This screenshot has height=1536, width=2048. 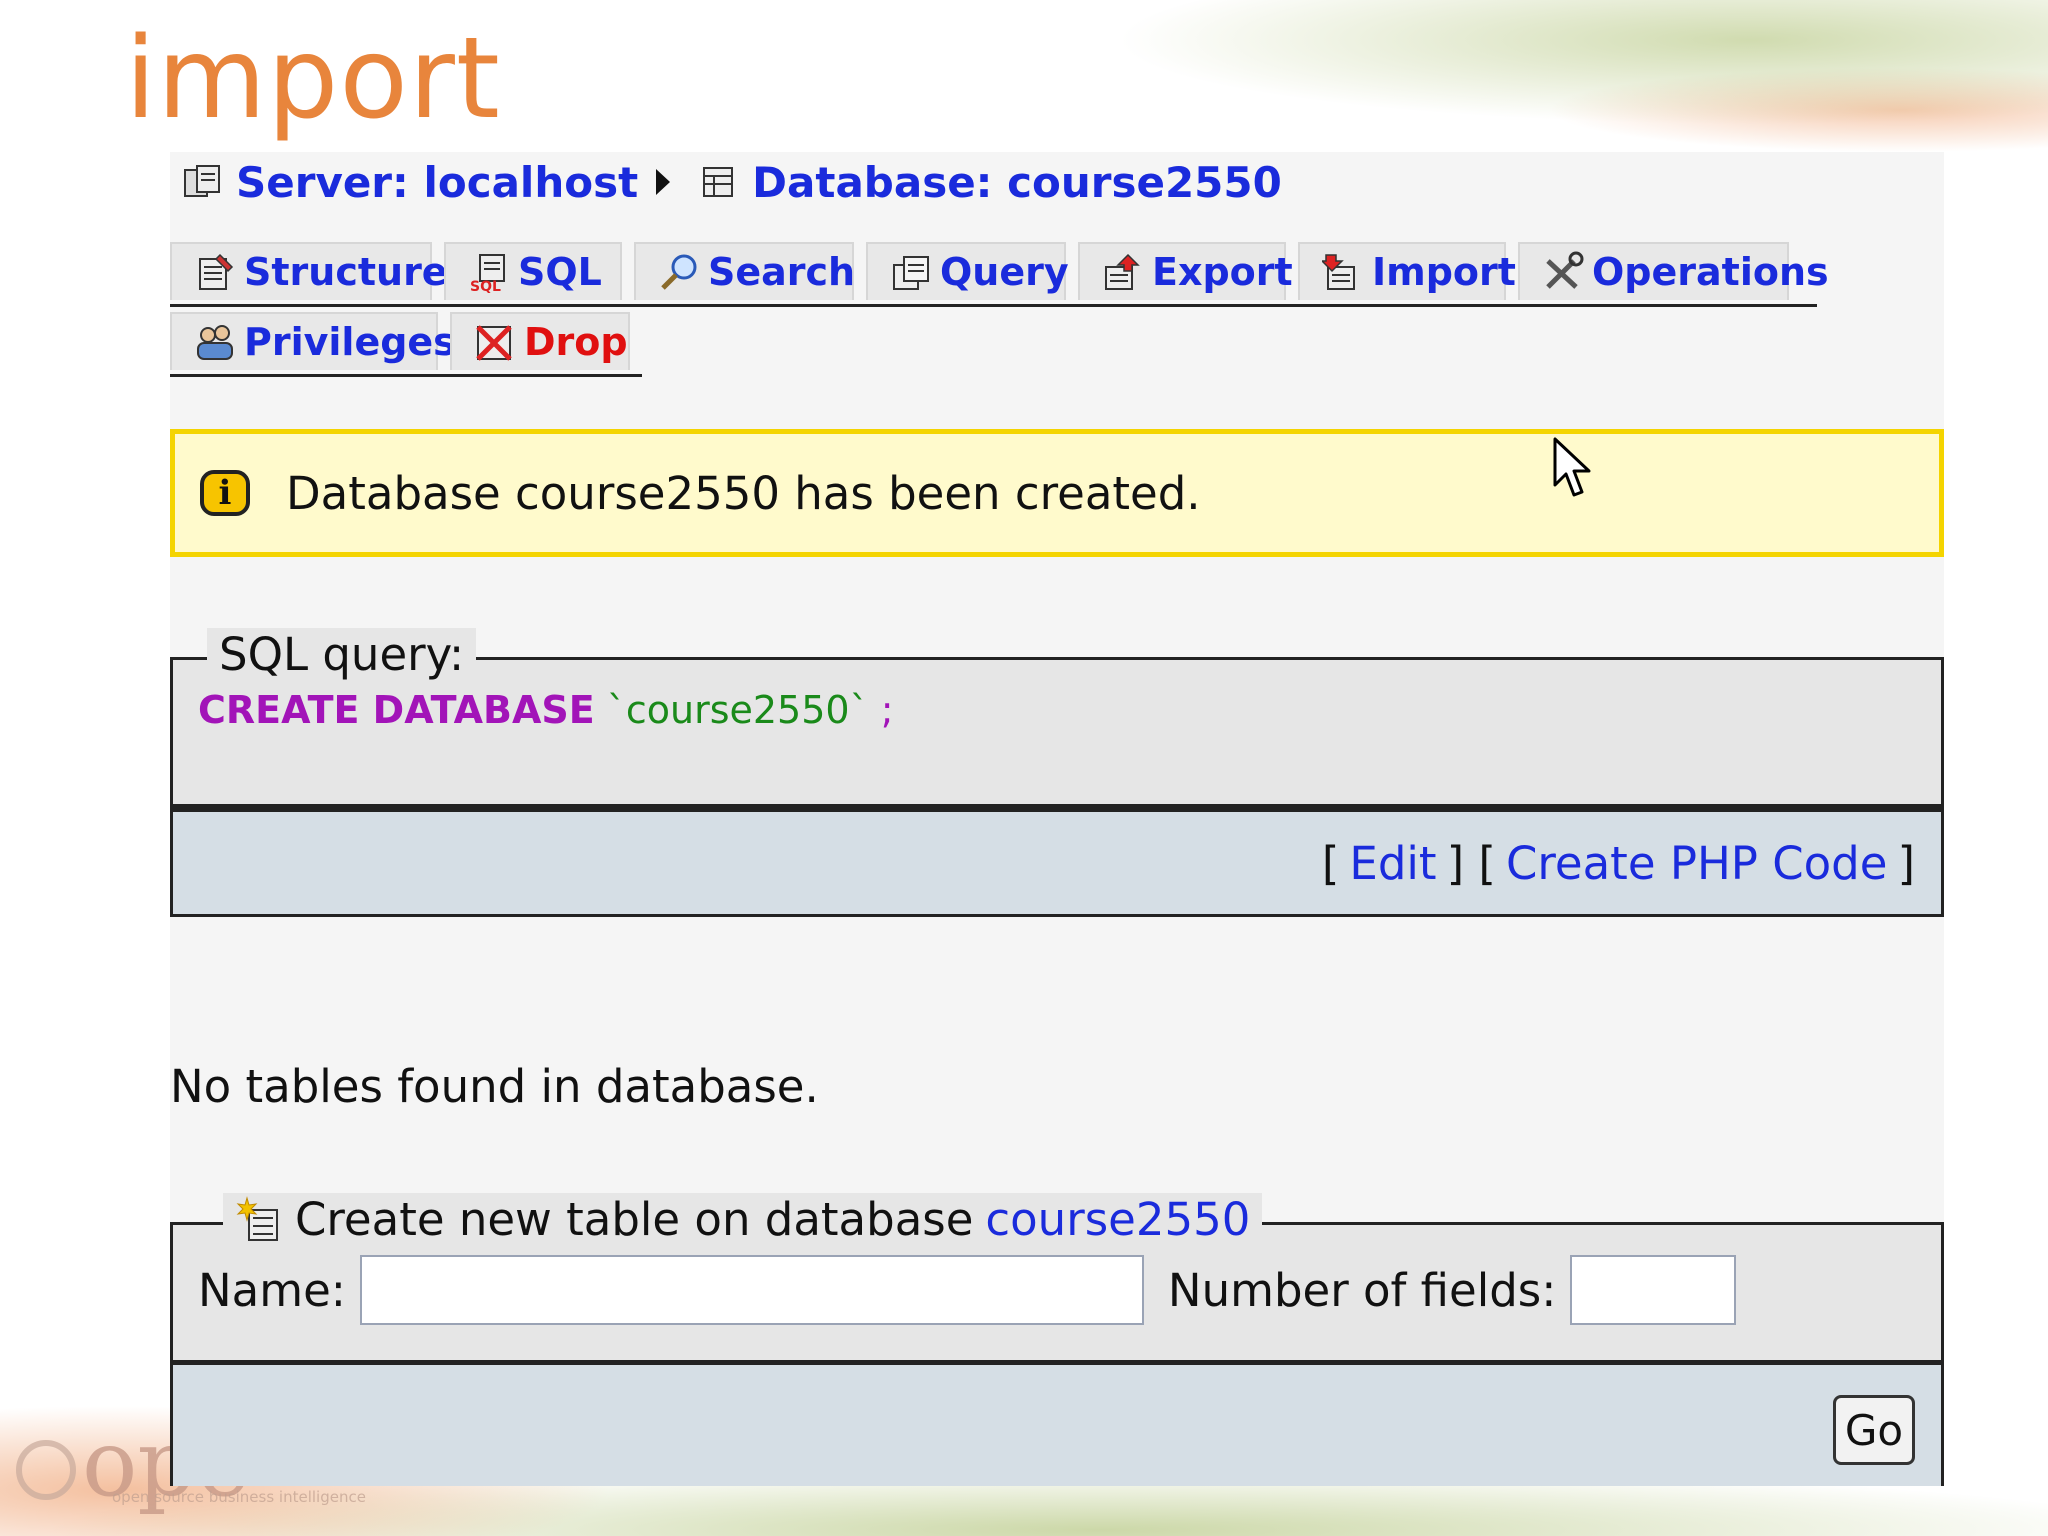 What do you see at coordinates (1407, 271) in the screenshot?
I see `tab-import: Import` at bounding box center [1407, 271].